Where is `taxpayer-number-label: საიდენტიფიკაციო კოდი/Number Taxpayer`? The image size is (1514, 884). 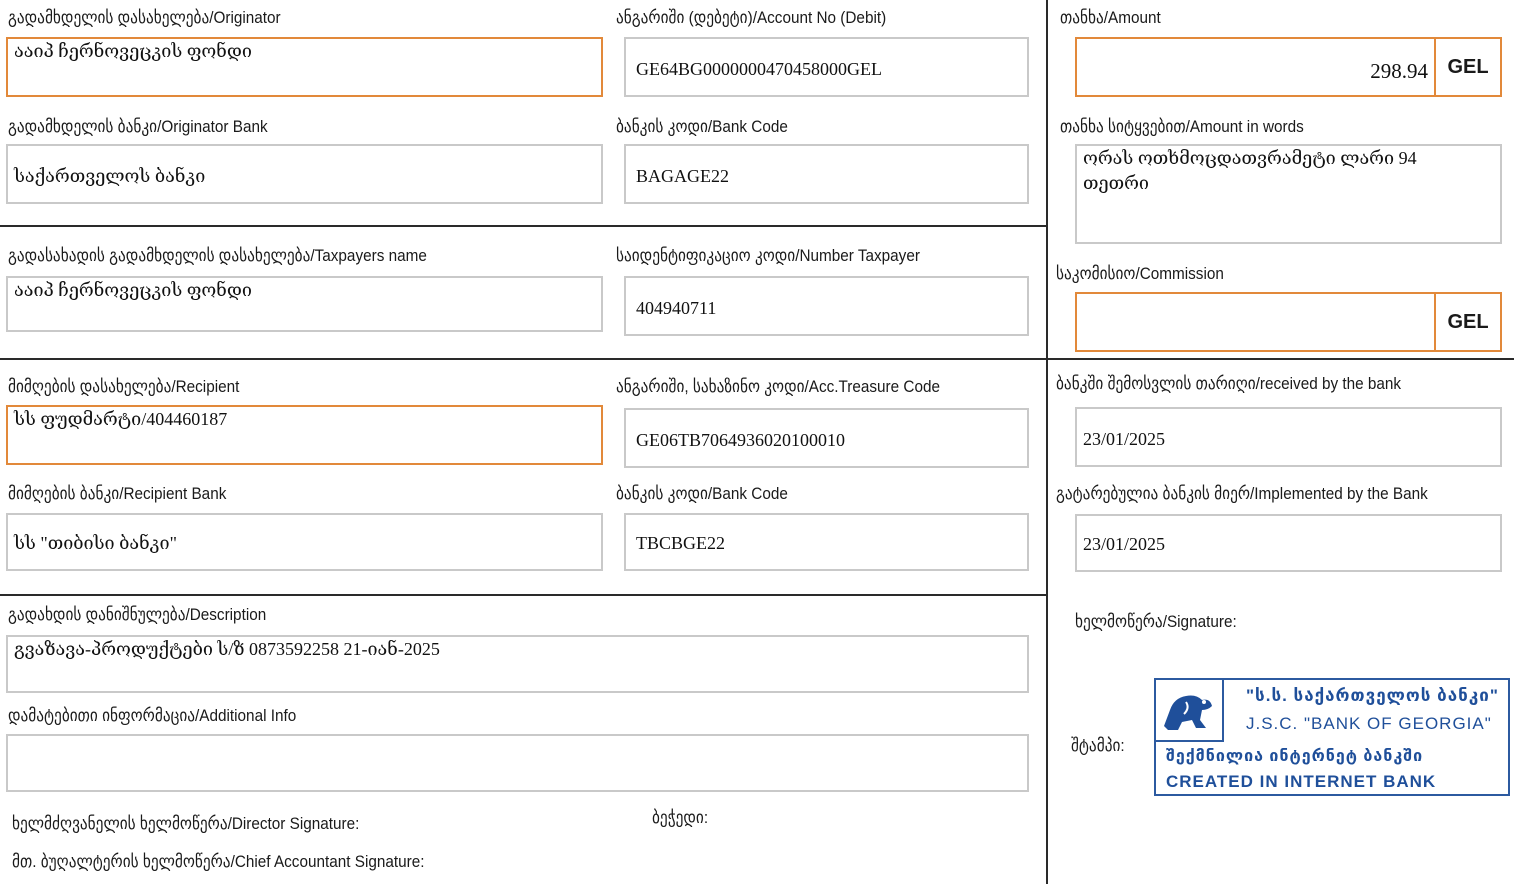 taxpayer-number-label: საიდენტიფიკაციო კოდი/Number Taxpayer is located at coordinates (768, 255).